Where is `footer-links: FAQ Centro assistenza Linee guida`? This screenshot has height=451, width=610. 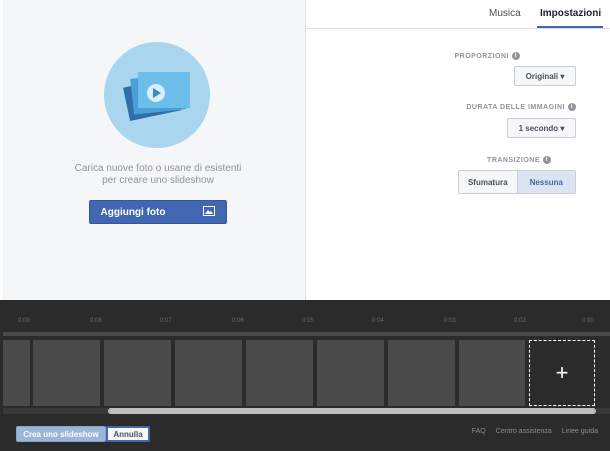 footer-links: FAQ Centro assistenza Linee guida is located at coordinates (535, 431).